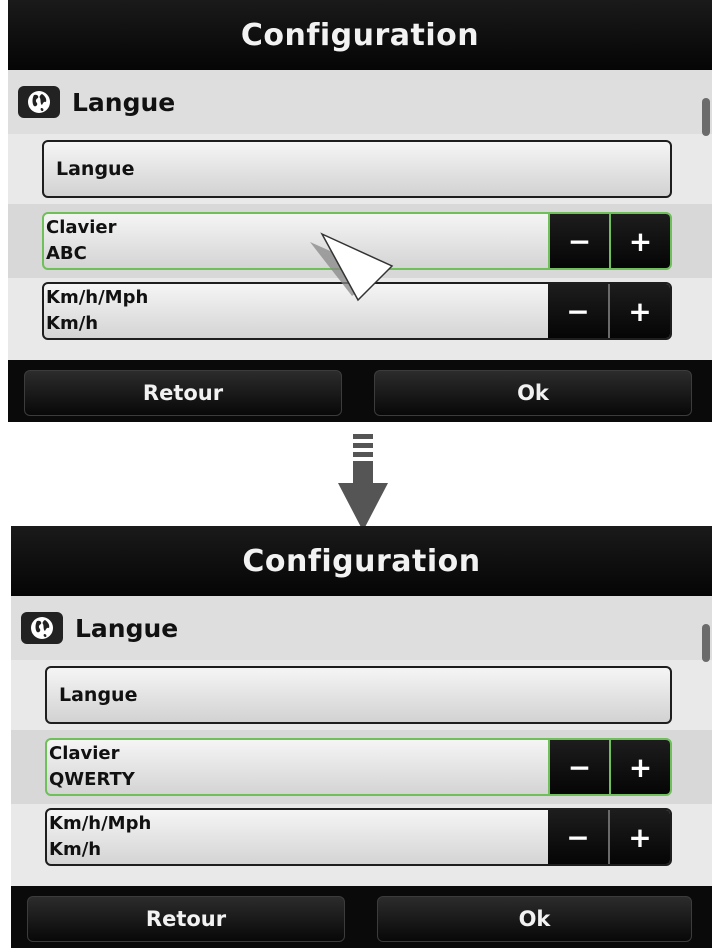  Describe the element at coordinates (66, 253) in the screenshot. I see `keyboard-value: ABC` at that location.